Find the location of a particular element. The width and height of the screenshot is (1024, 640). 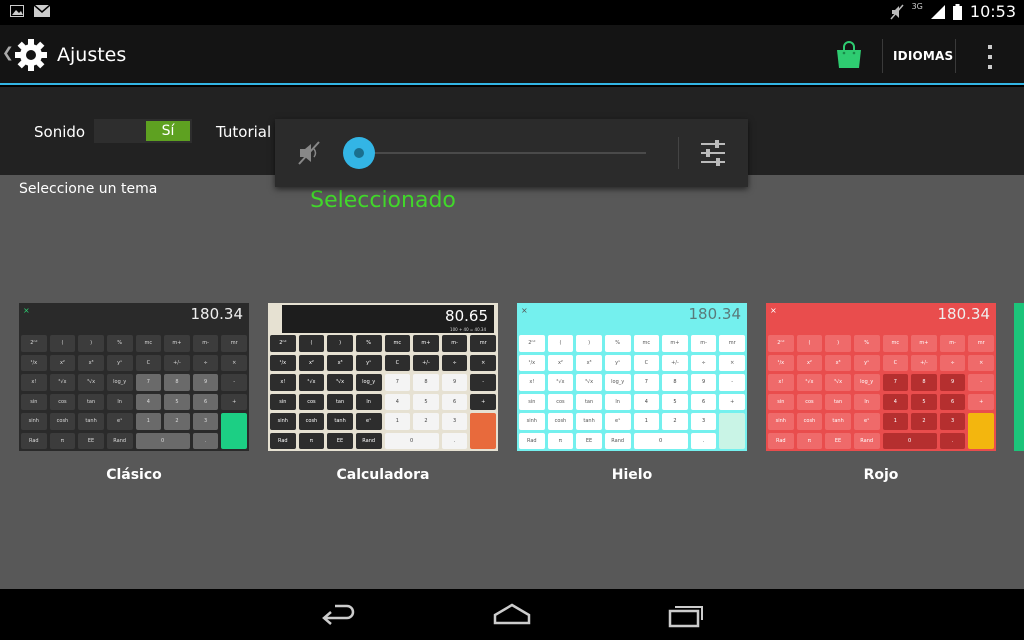

preview-display-value: 80.65 is located at coordinates (466, 316).